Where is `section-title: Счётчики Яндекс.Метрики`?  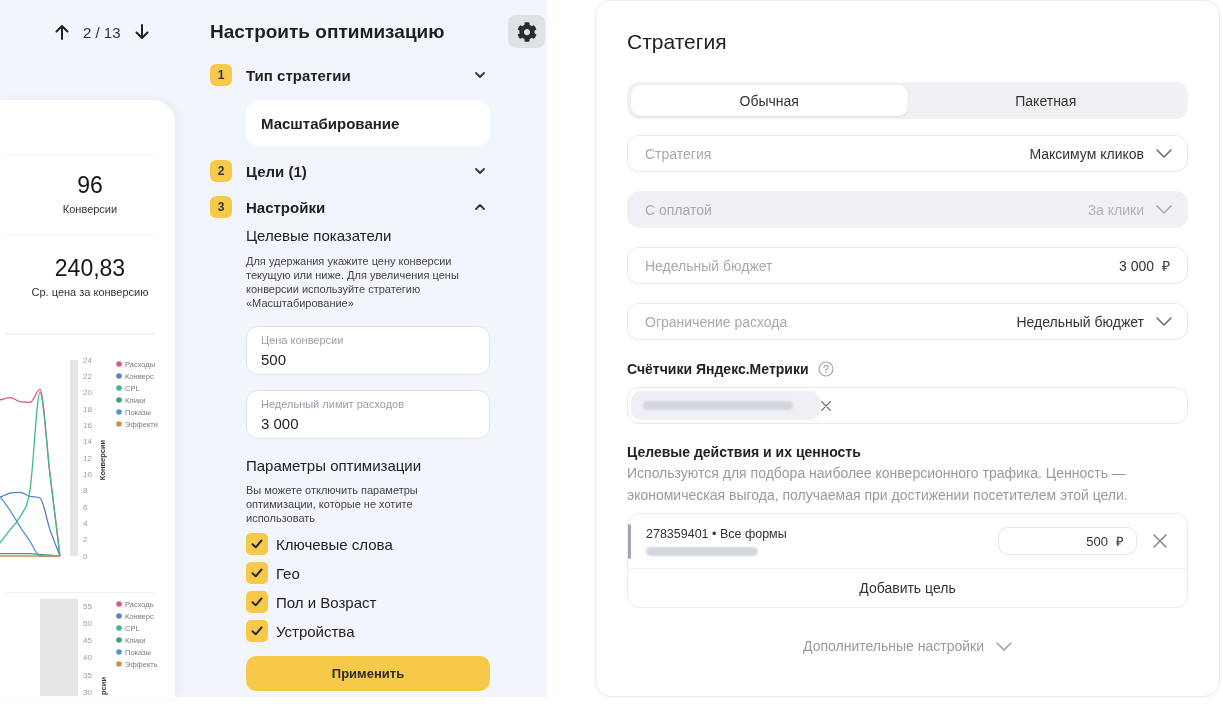
section-title: Счётчики Яндекс.Метрики is located at coordinates (718, 369).